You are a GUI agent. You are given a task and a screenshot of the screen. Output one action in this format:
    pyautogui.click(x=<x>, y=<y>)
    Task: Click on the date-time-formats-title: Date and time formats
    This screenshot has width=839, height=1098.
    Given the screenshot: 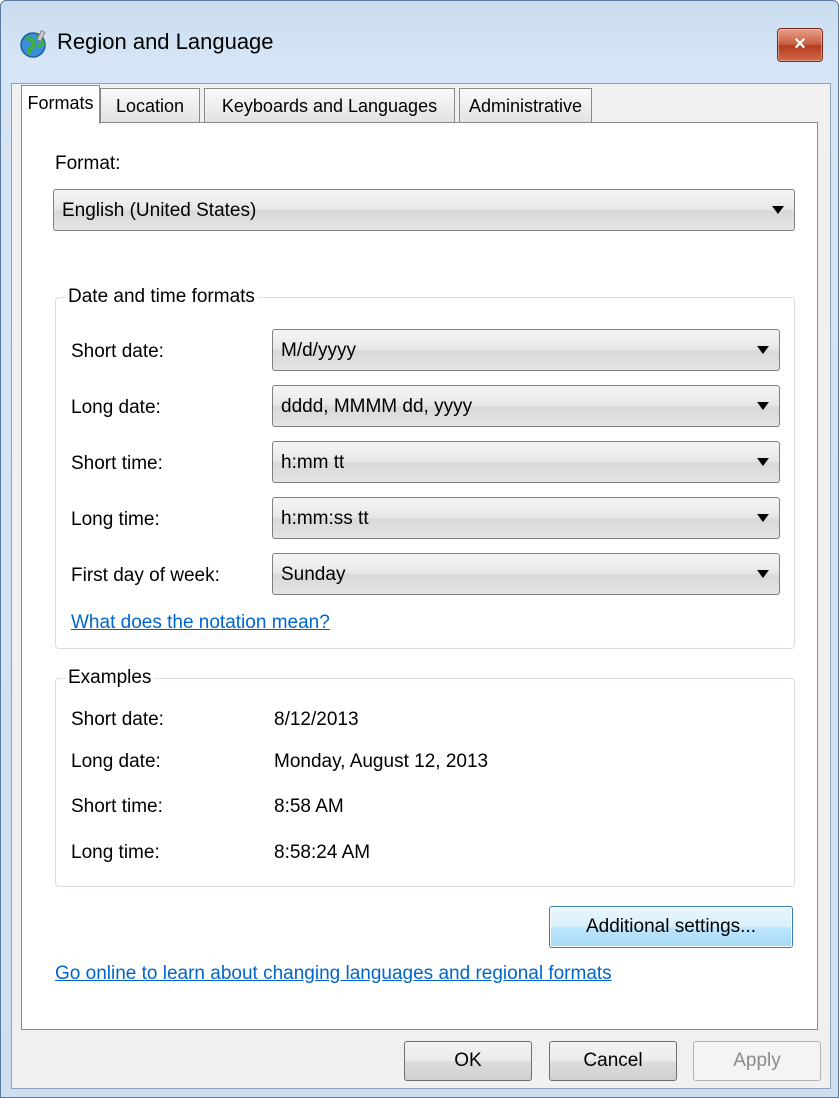 What is the action you would take?
    pyautogui.click(x=161, y=297)
    